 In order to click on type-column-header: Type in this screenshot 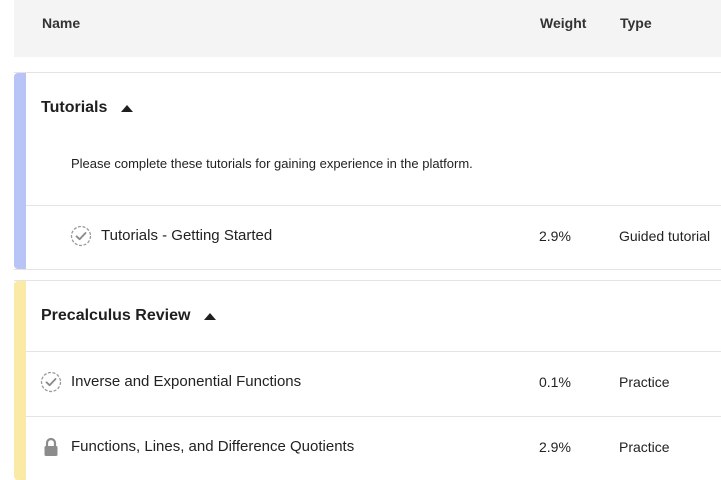, I will do `click(636, 23)`.